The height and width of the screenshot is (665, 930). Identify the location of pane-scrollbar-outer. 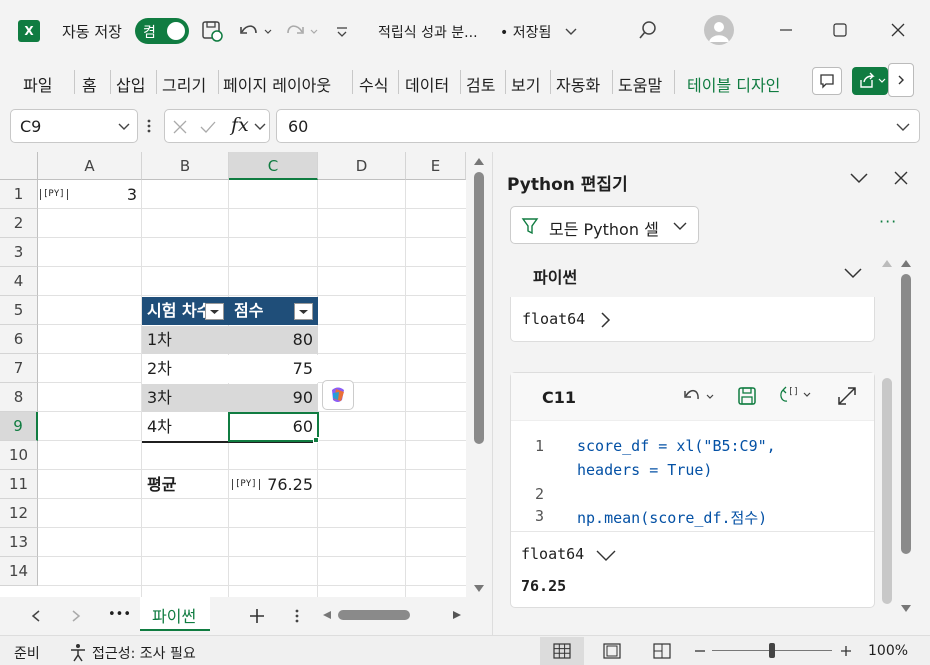
(906, 437).